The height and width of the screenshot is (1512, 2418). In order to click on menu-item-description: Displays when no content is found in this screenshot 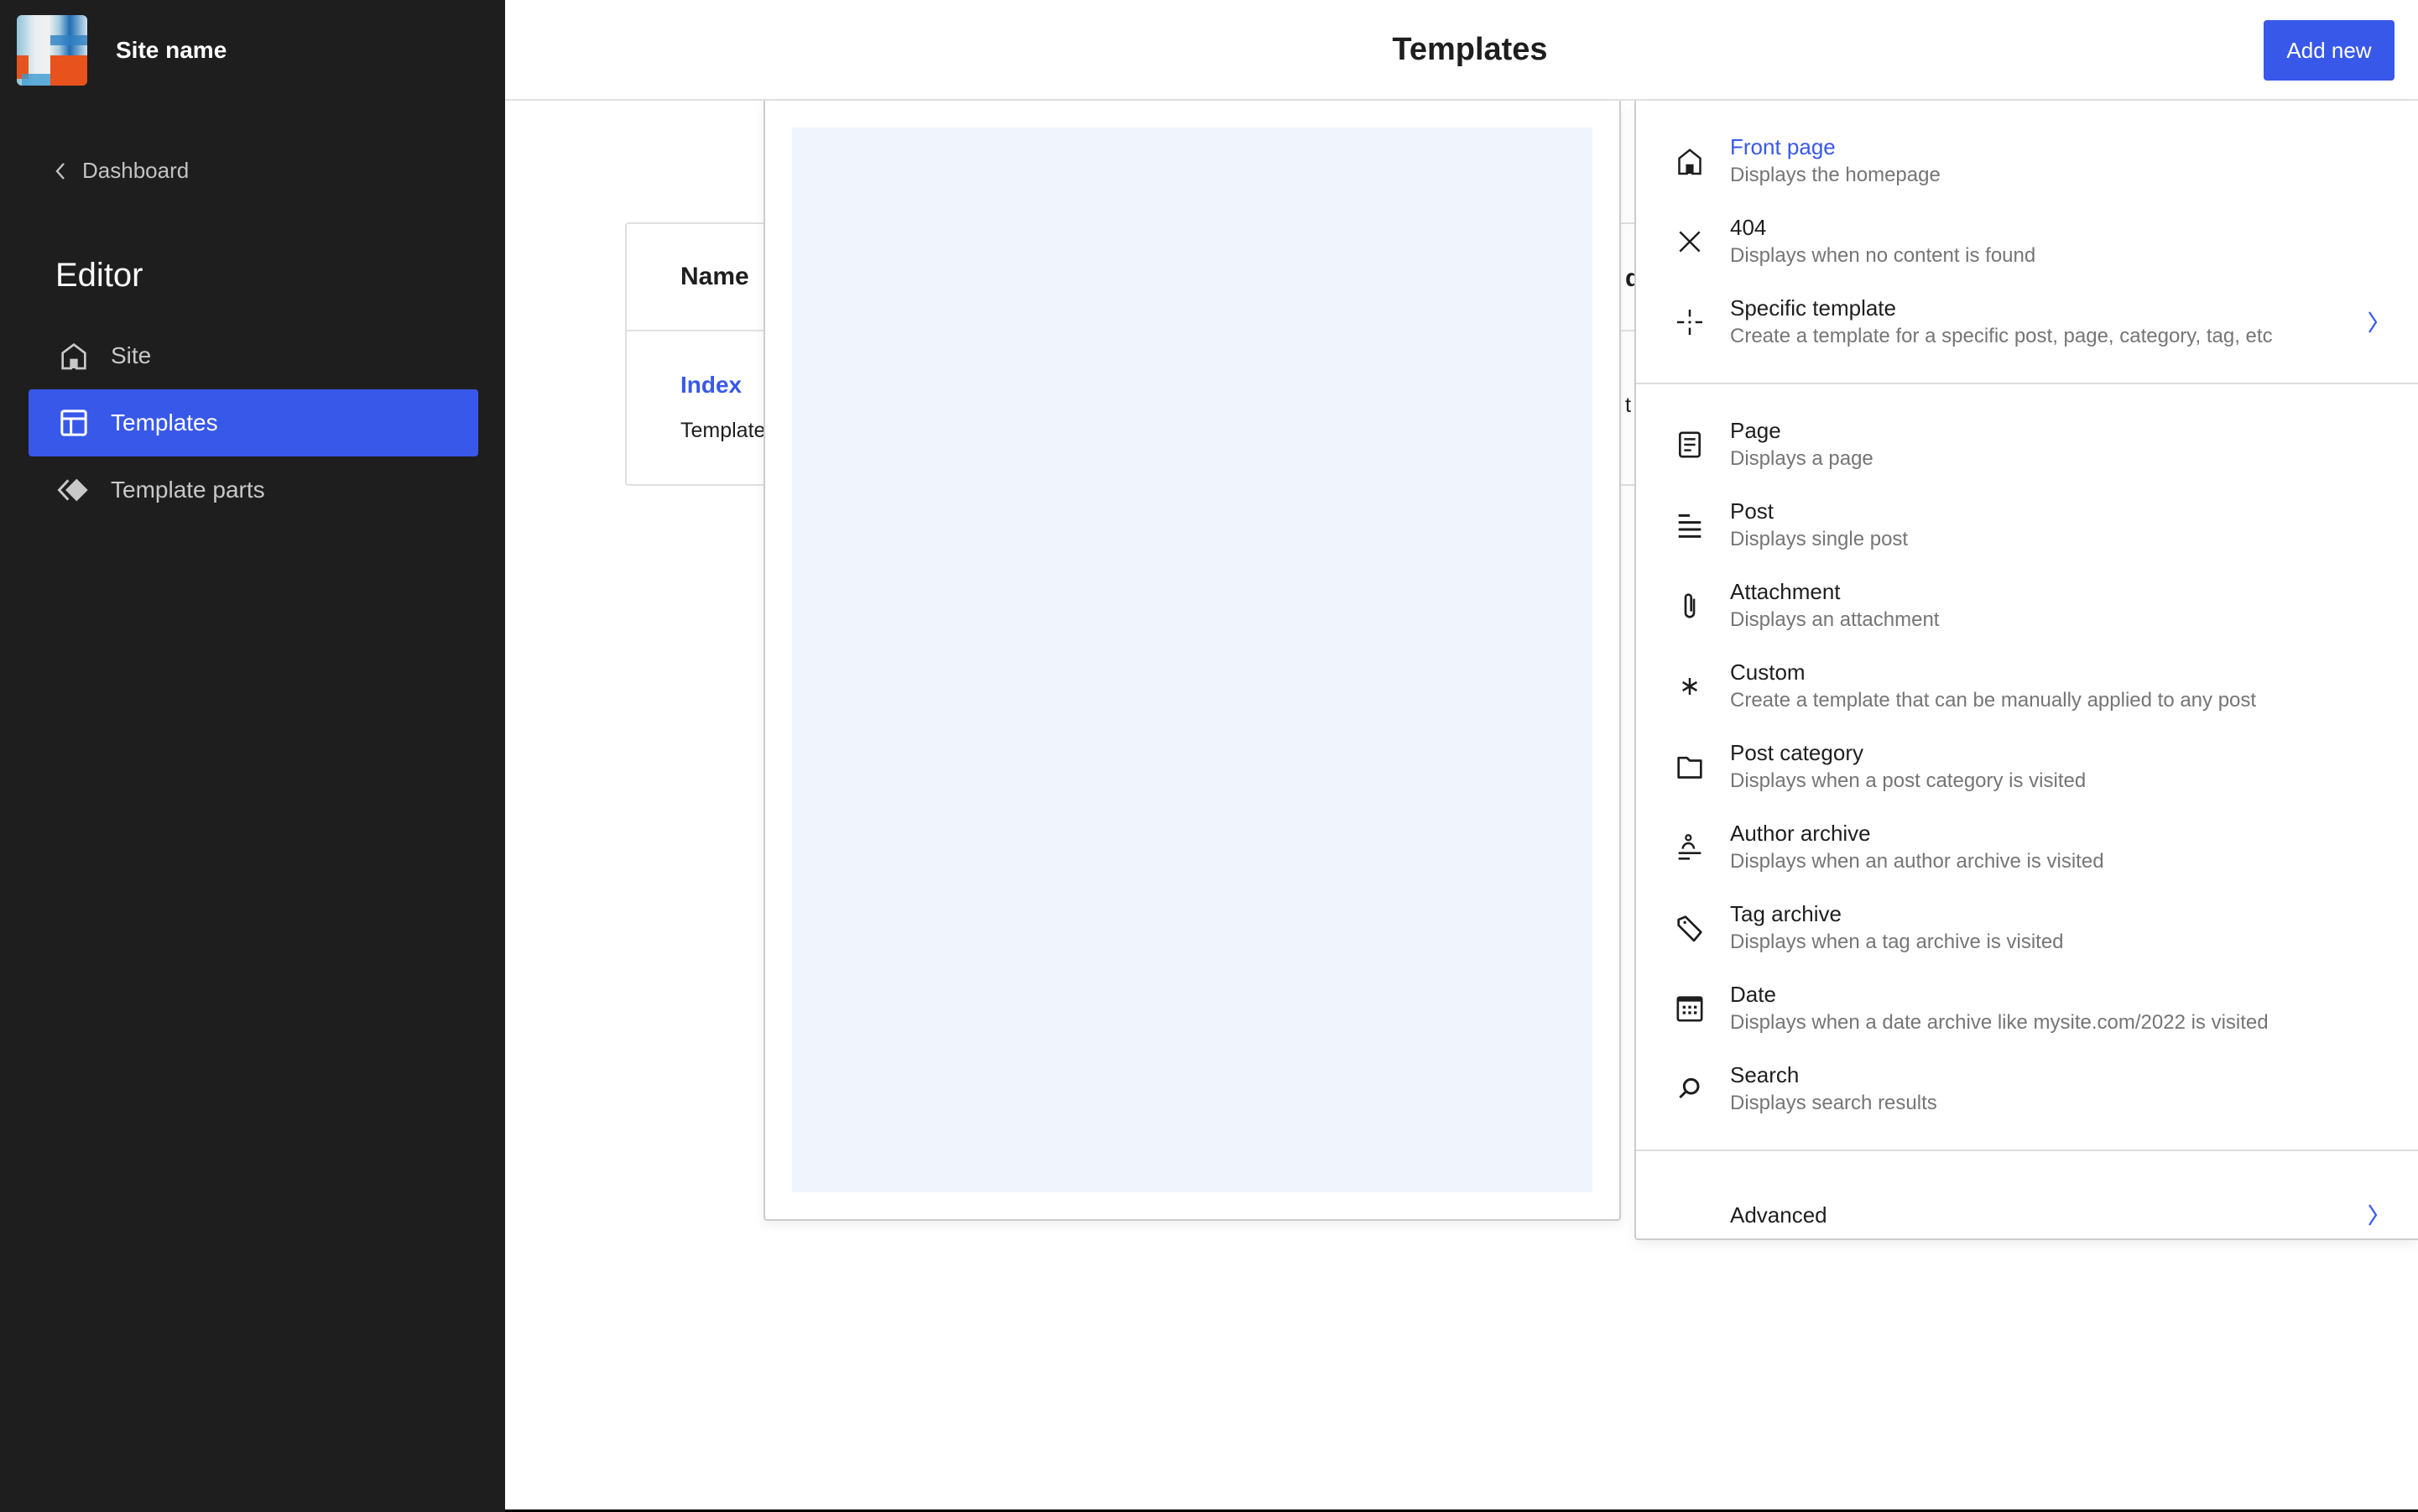, I will do `click(1883, 255)`.